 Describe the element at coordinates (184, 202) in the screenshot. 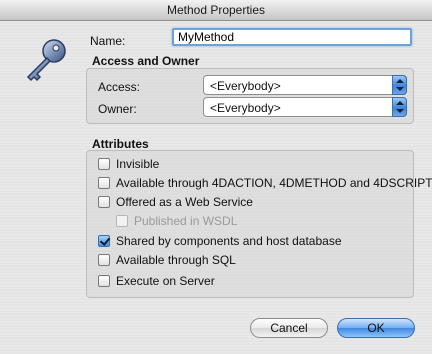

I see `checkbox-label: Offered as a Web Service` at that location.